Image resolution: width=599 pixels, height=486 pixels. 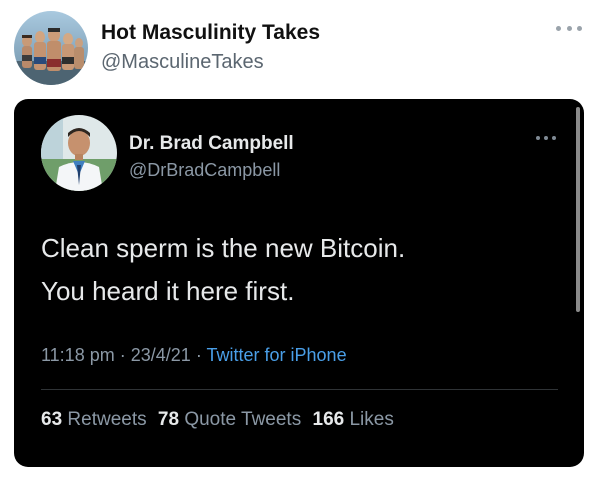 What do you see at coordinates (161, 355) in the screenshot?
I see `tweet-date: 23/4/21` at bounding box center [161, 355].